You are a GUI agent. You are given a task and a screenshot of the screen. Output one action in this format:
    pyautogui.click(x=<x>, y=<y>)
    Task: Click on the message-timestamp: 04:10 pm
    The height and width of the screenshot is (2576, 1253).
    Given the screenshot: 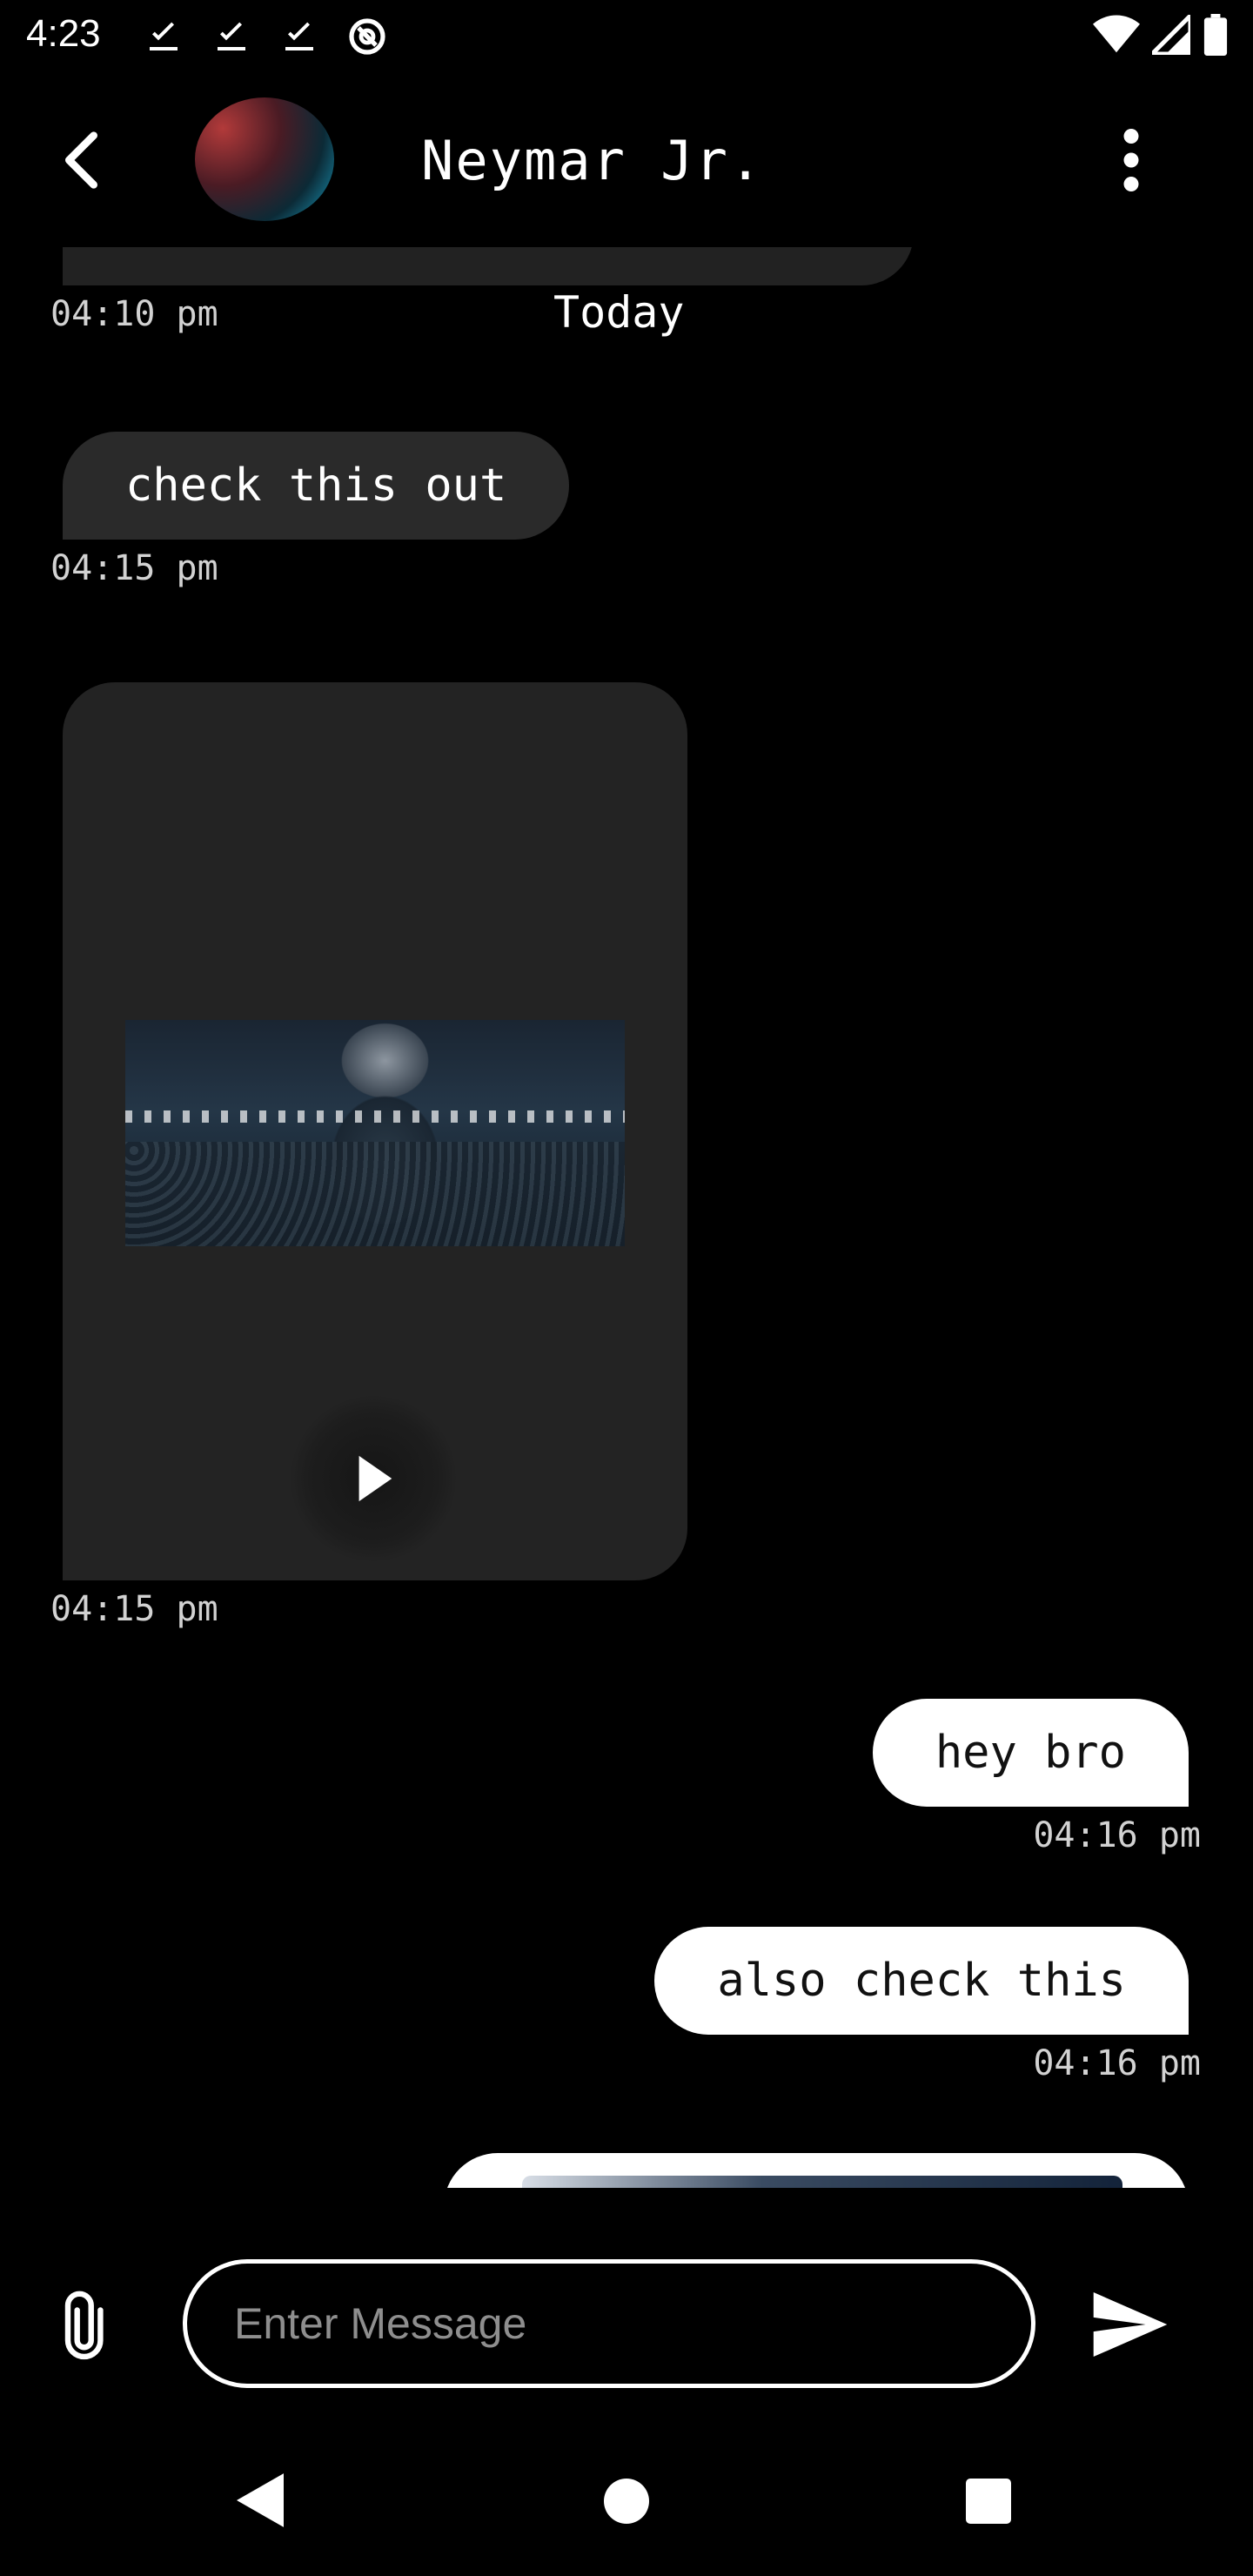 What is the action you would take?
    pyautogui.click(x=134, y=314)
    